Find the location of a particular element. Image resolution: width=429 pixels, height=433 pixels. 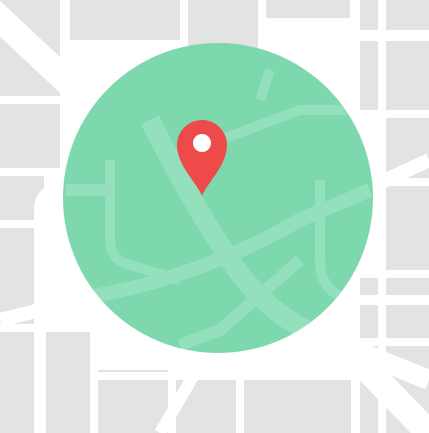

map-pin-hole is located at coordinates (202, 143).